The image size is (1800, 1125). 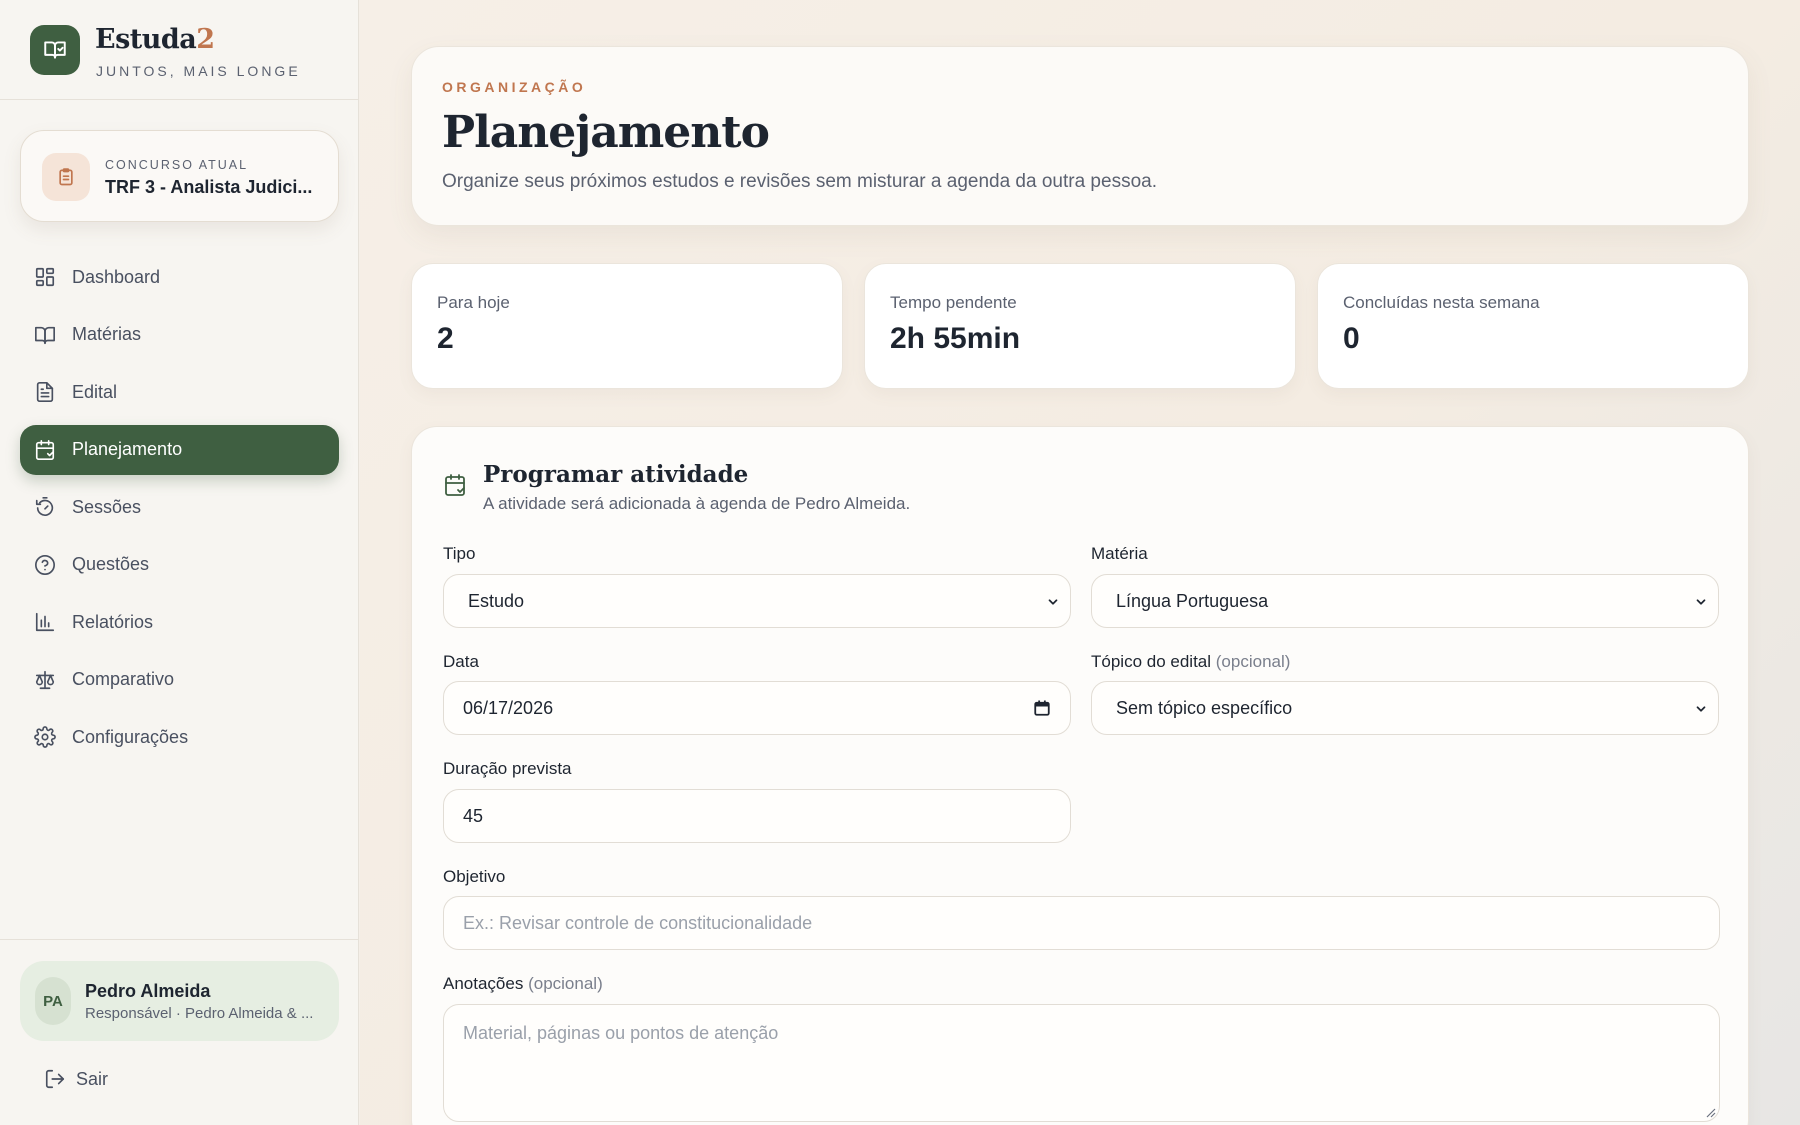 I want to click on contest-label: CONCURSO ATUAL, so click(x=177, y=165).